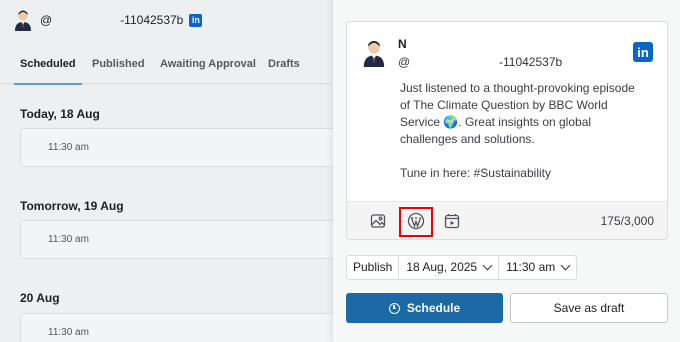 Image resolution: width=680 pixels, height=342 pixels. I want to click on publish-date-select: 18 Aug, 2025, so click(449, 267).